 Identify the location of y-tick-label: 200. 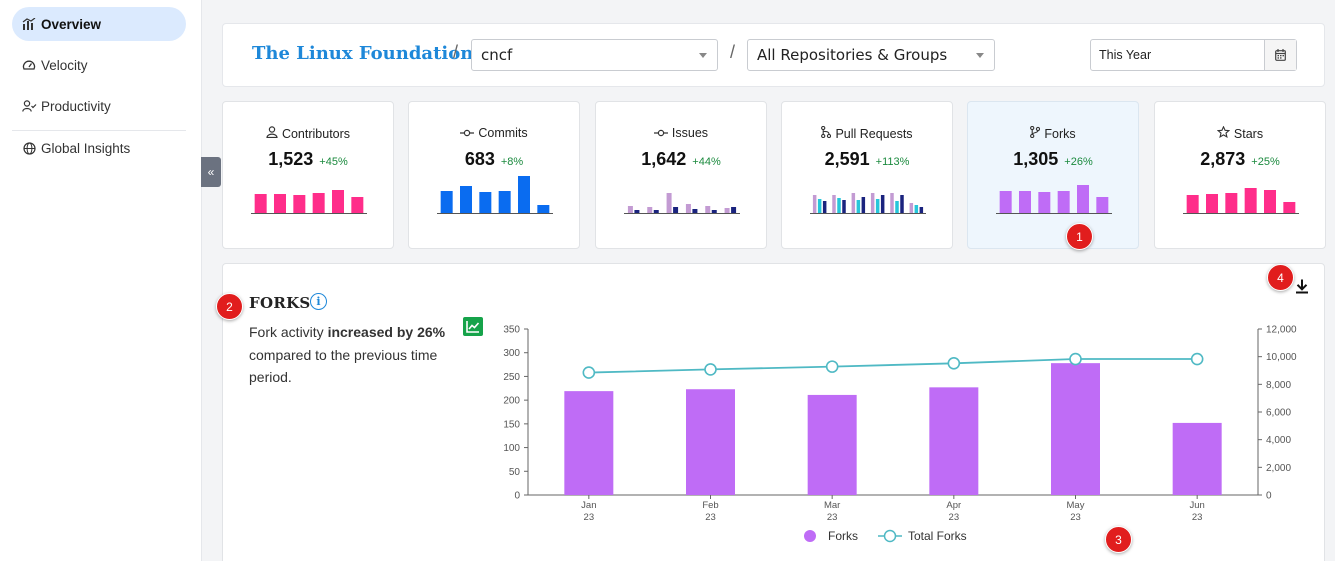
(511, 401).